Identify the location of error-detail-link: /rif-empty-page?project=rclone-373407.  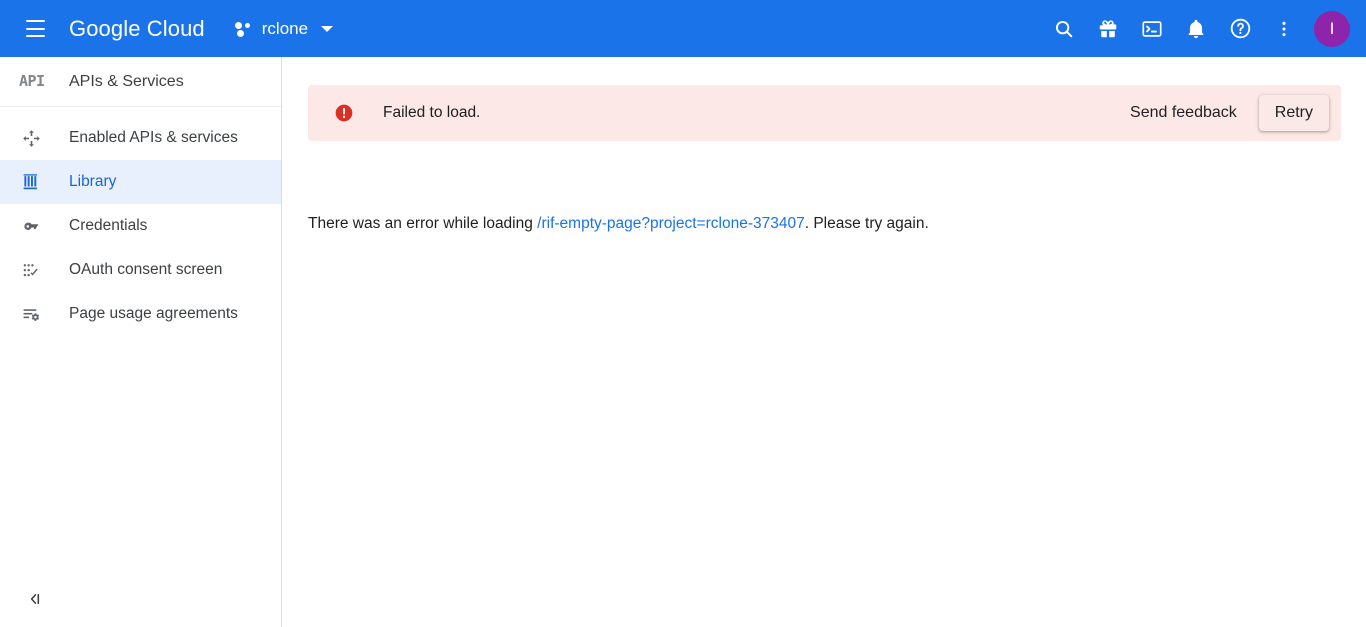
(671, 223).